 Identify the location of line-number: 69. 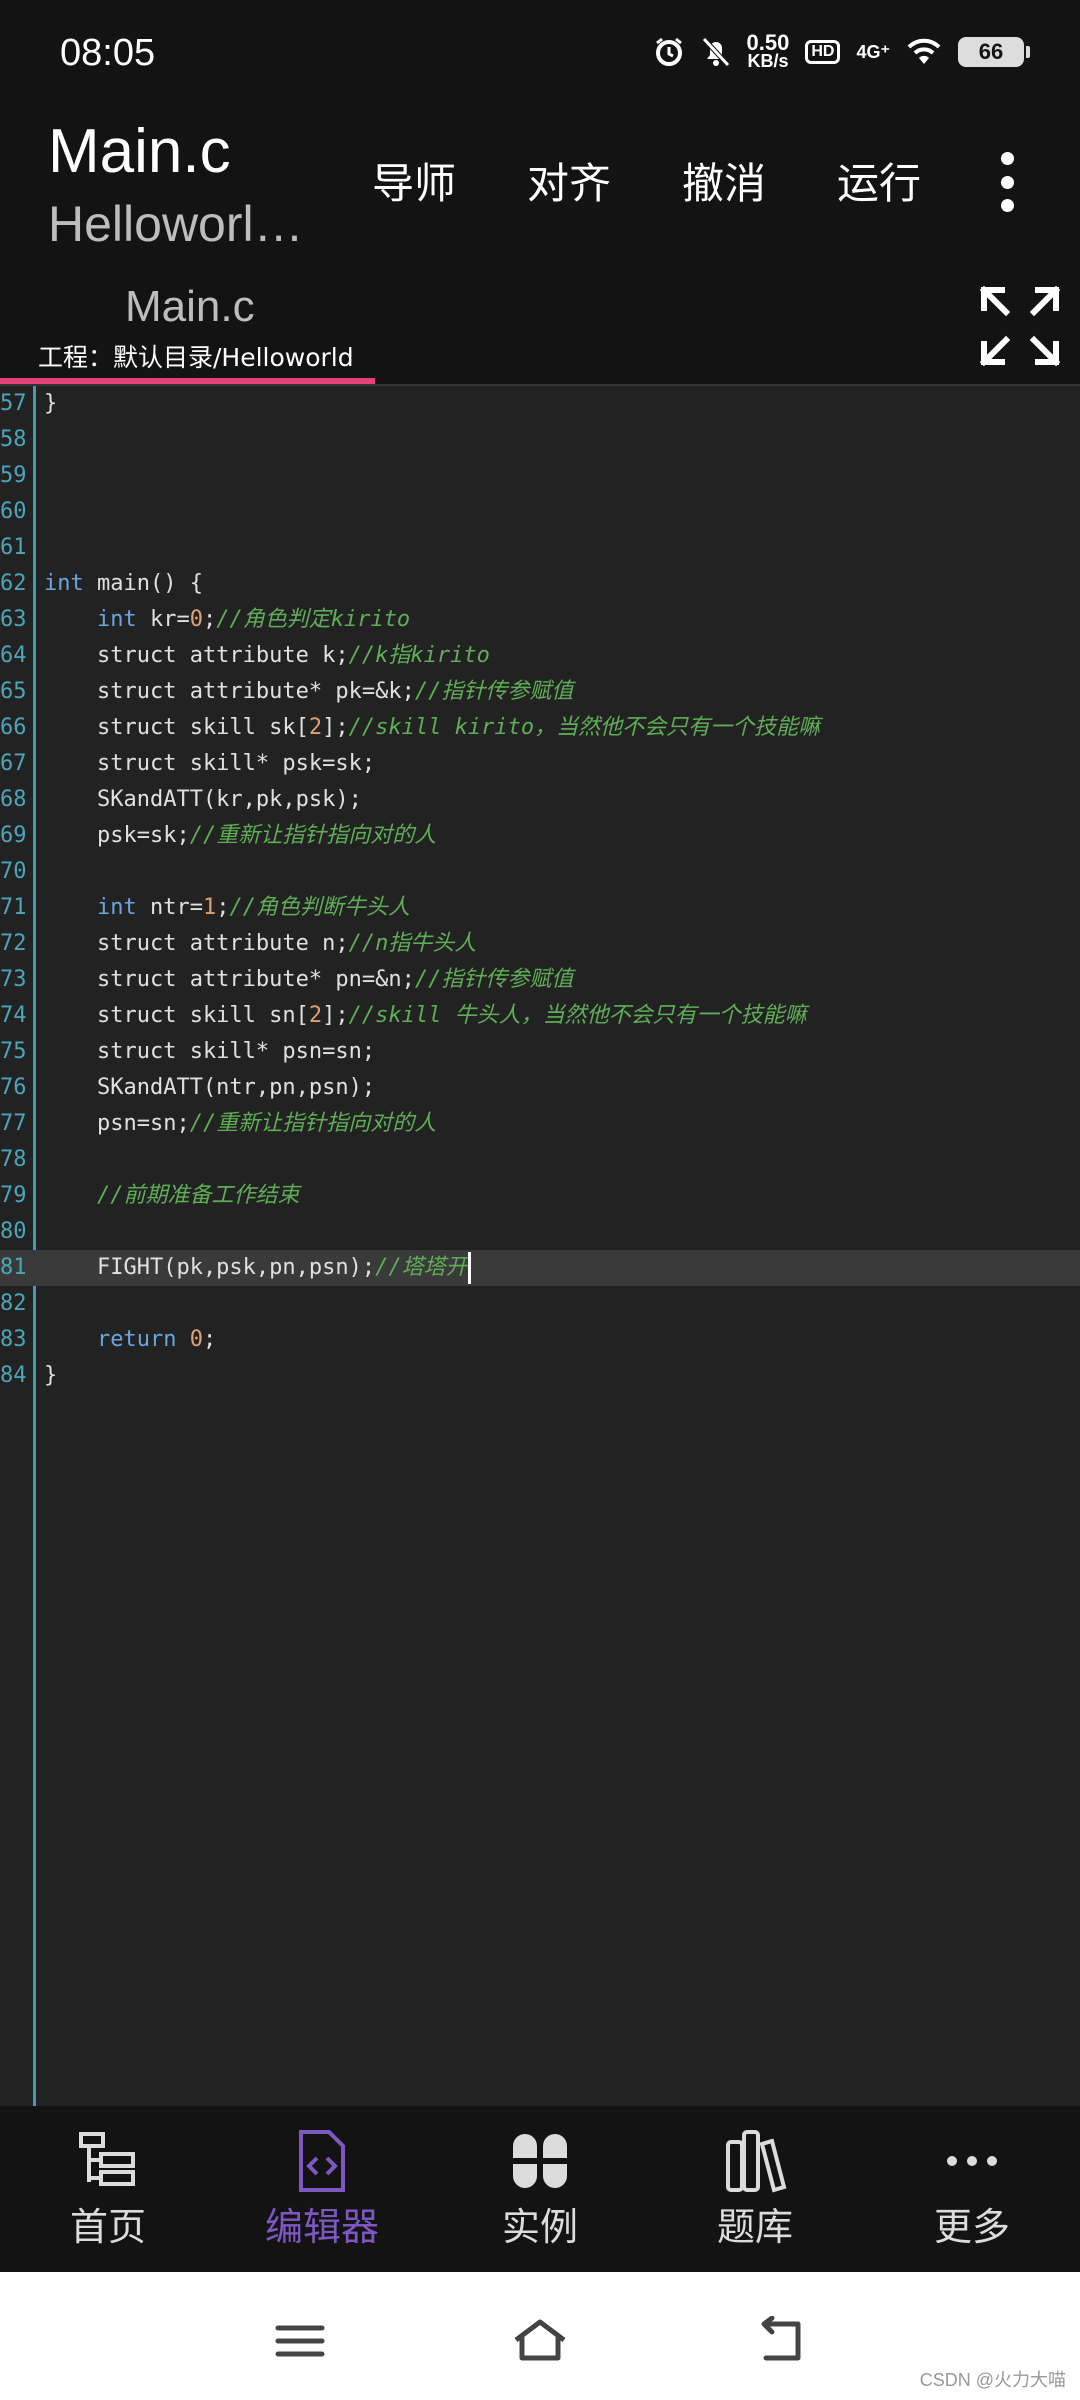
(13, 835).